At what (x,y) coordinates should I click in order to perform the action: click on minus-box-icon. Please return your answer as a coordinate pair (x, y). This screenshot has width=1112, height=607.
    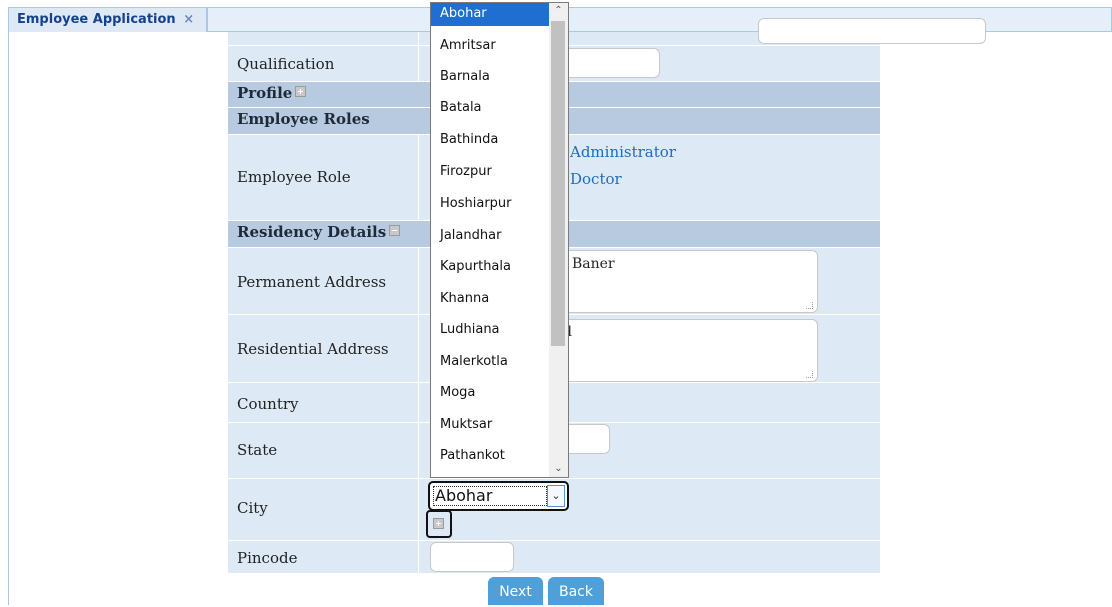
    Looking at the image, I should click on (395, 230).